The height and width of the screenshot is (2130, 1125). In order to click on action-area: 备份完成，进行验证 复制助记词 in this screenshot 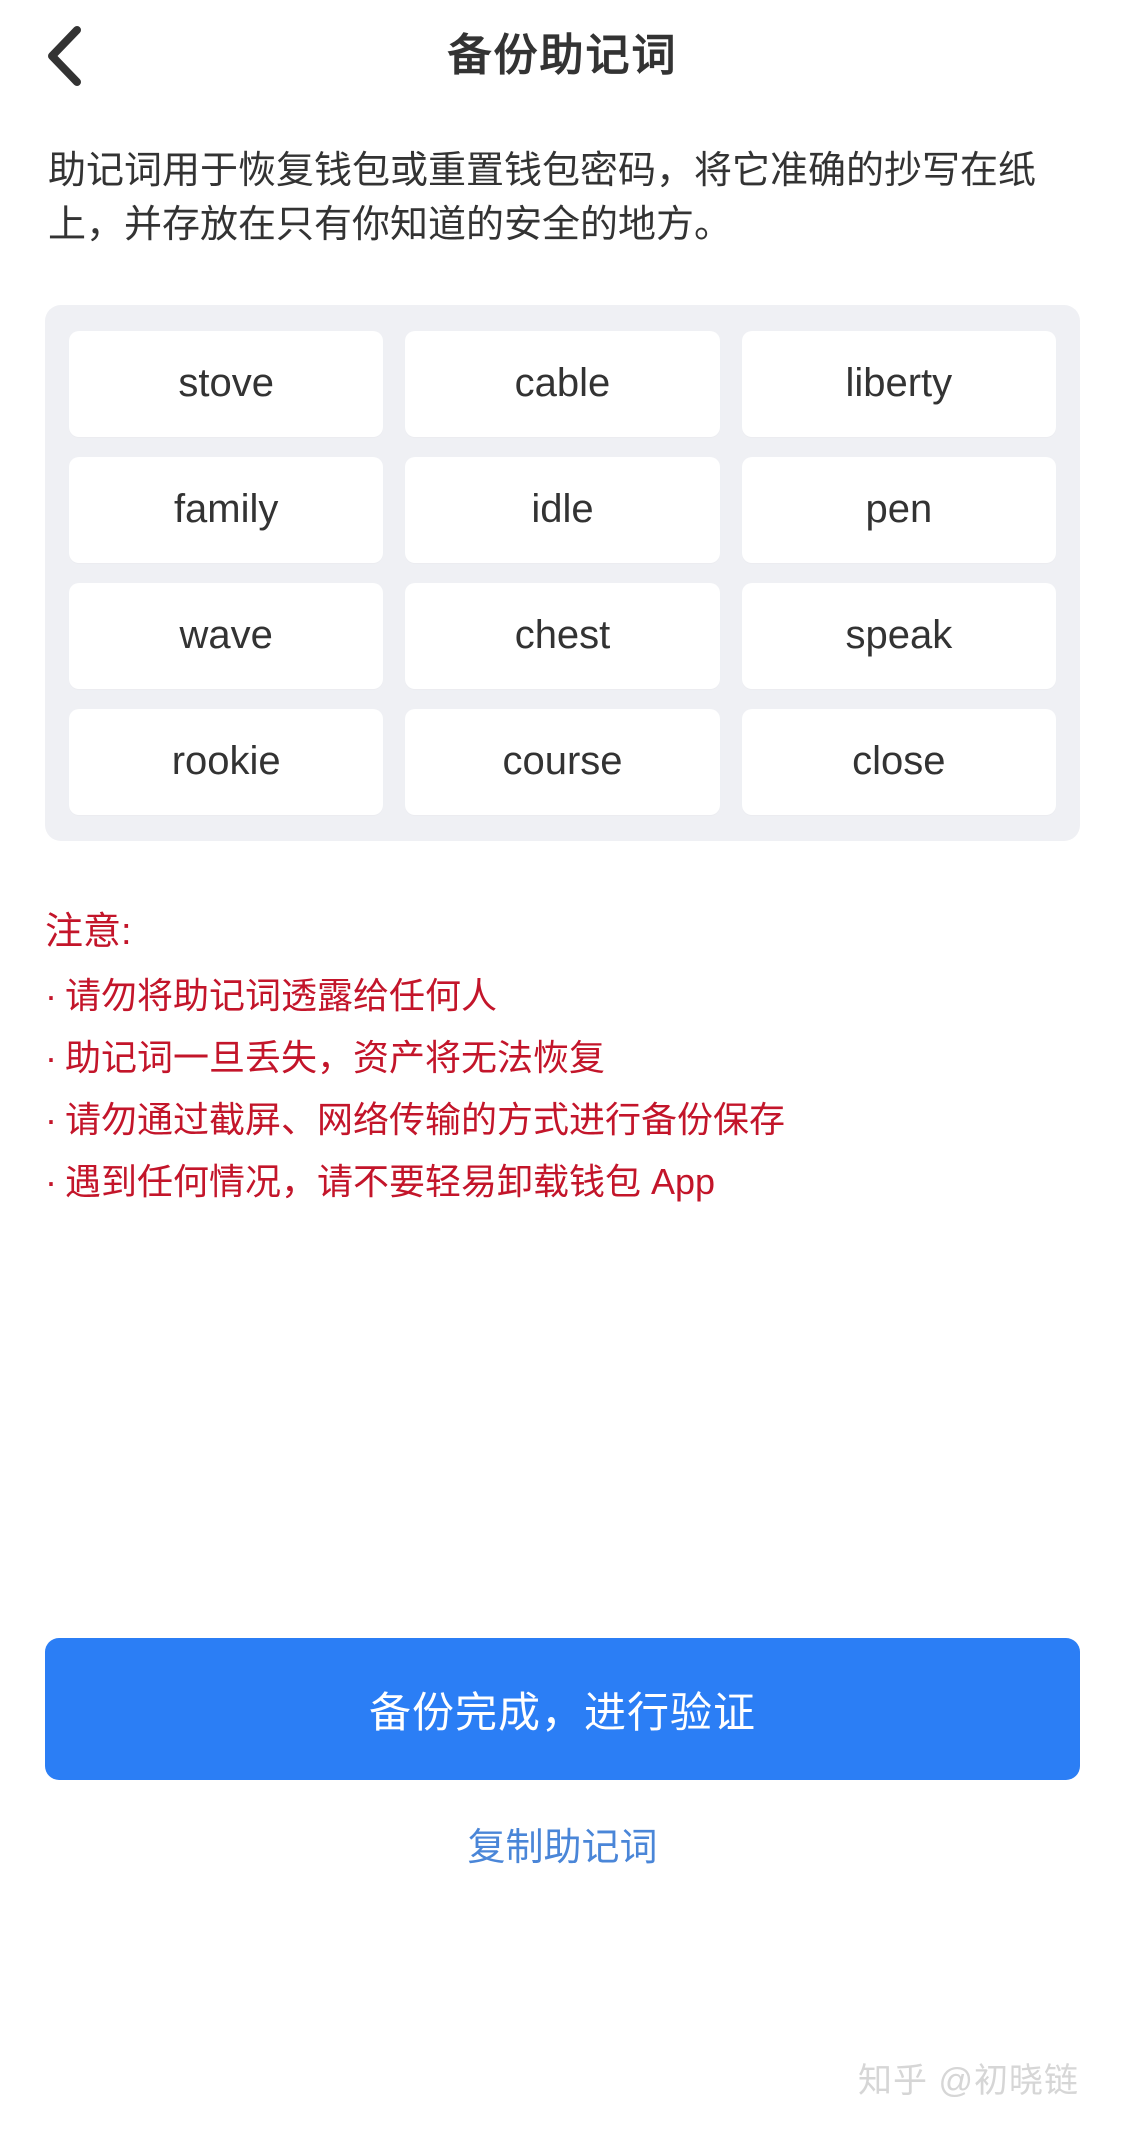, I will do `click(562, 1754)`.